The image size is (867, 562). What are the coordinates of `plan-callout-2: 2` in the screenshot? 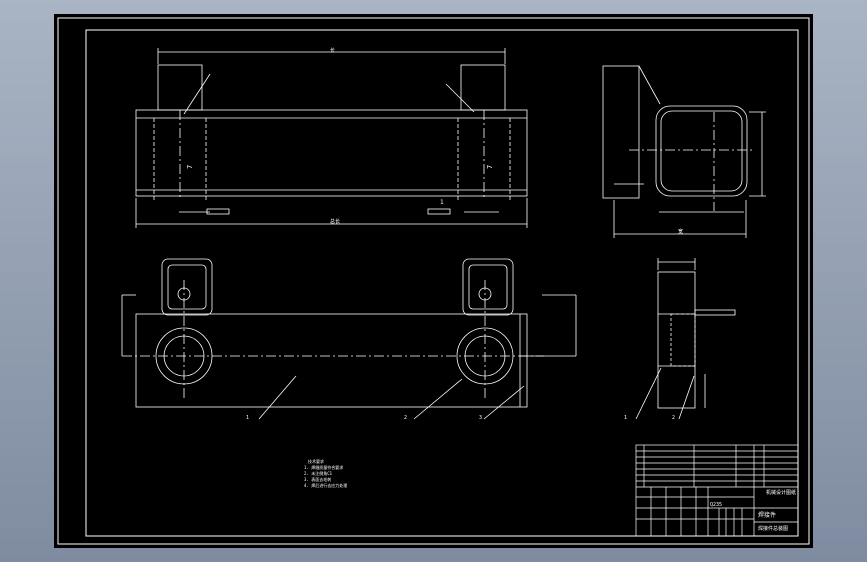 It's located at (405, 418).